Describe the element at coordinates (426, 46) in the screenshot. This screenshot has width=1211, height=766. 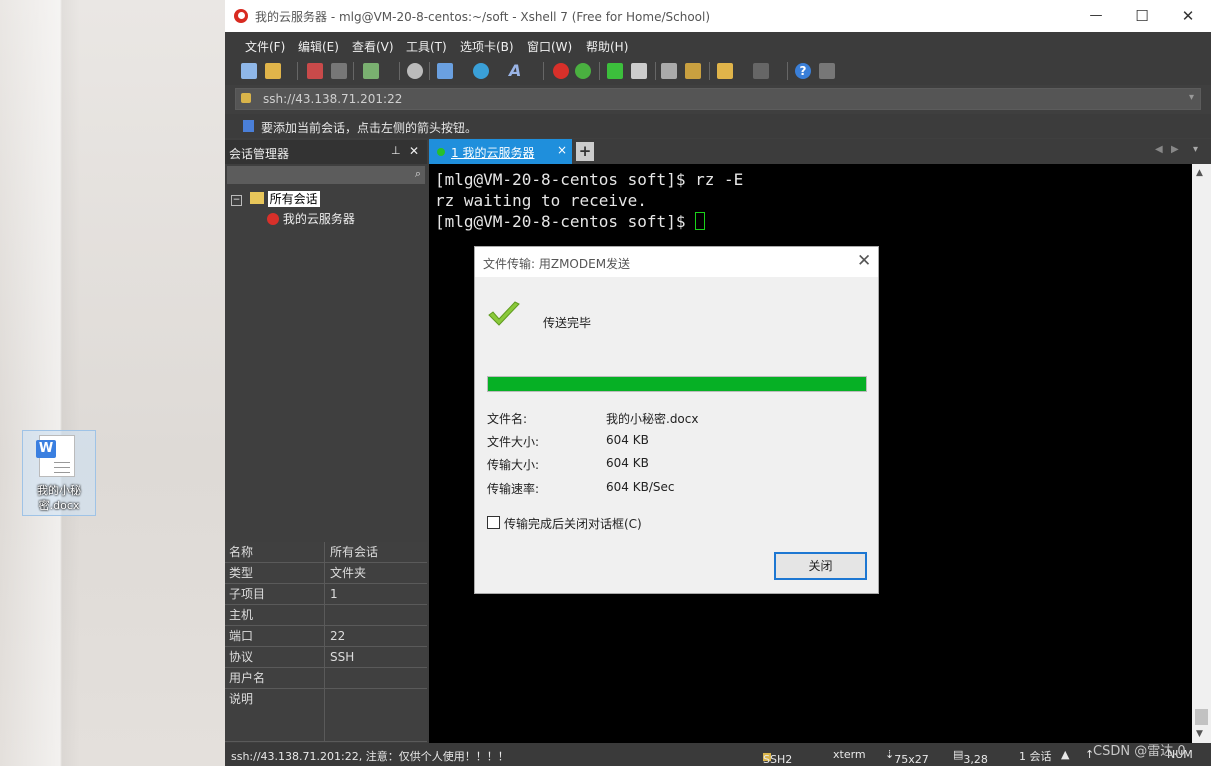
I see `menu-tools: 工具(T)` at that location.